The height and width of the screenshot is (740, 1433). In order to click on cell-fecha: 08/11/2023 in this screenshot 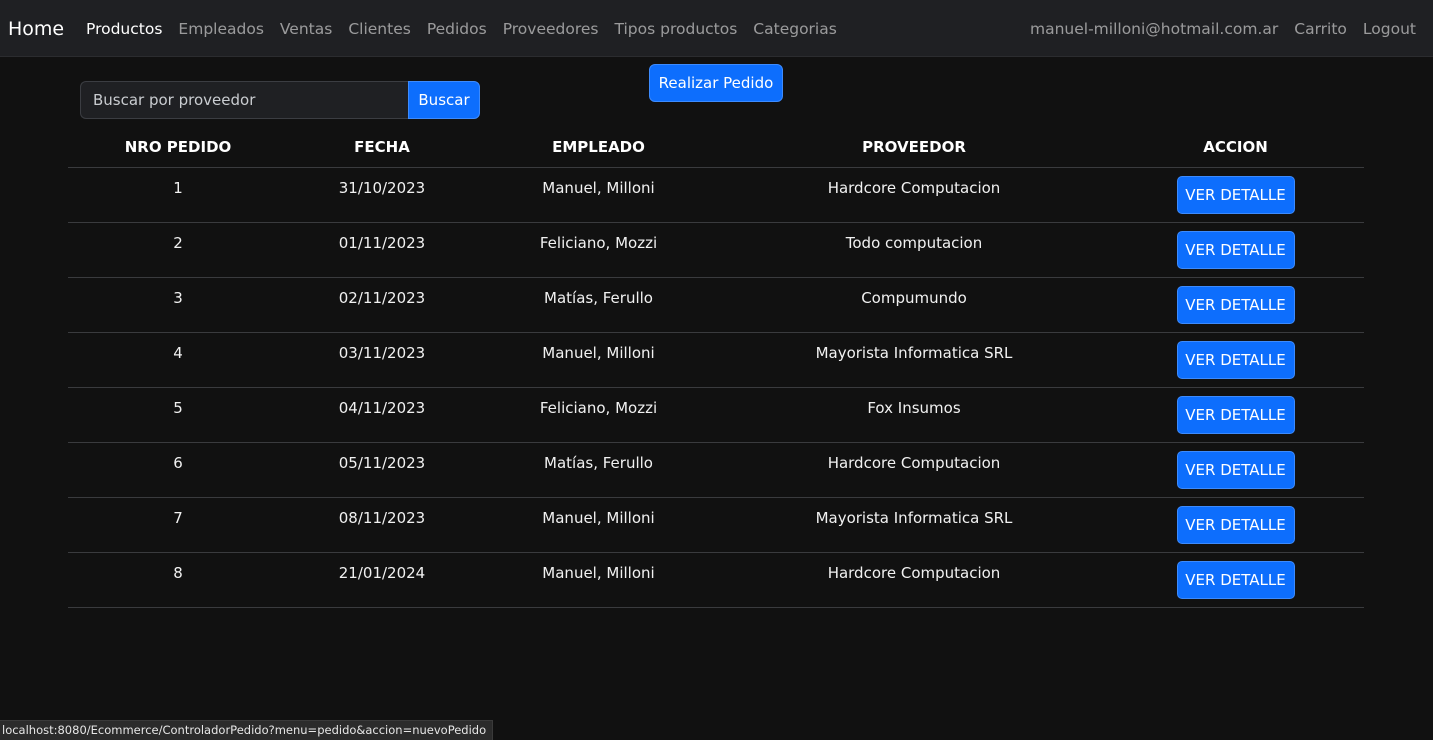, I will do `click(382, 525)`.